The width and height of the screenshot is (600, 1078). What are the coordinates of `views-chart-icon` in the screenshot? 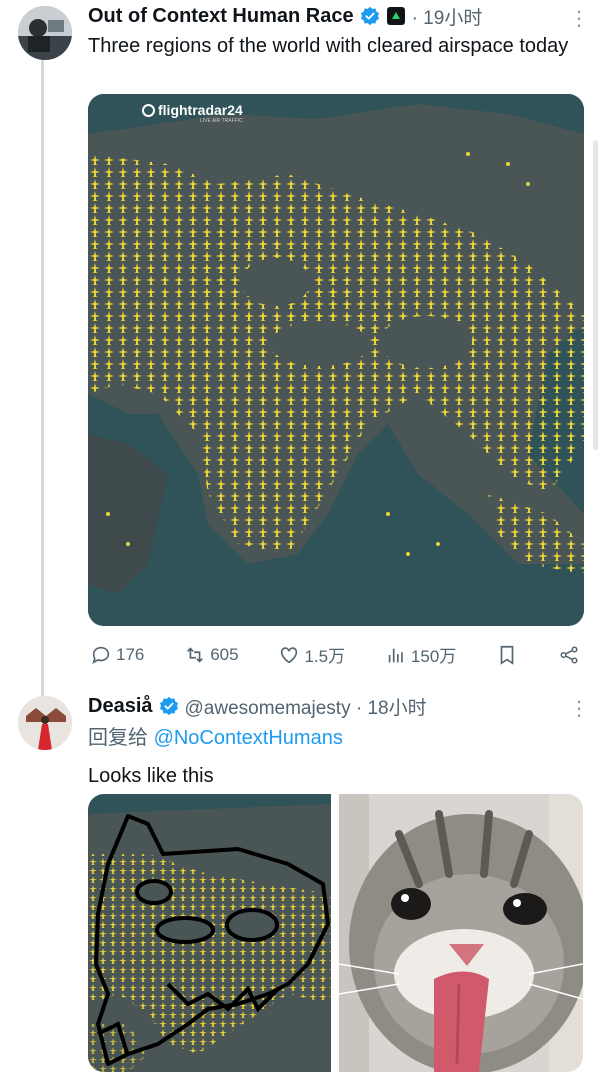 It's located at (395, 655).